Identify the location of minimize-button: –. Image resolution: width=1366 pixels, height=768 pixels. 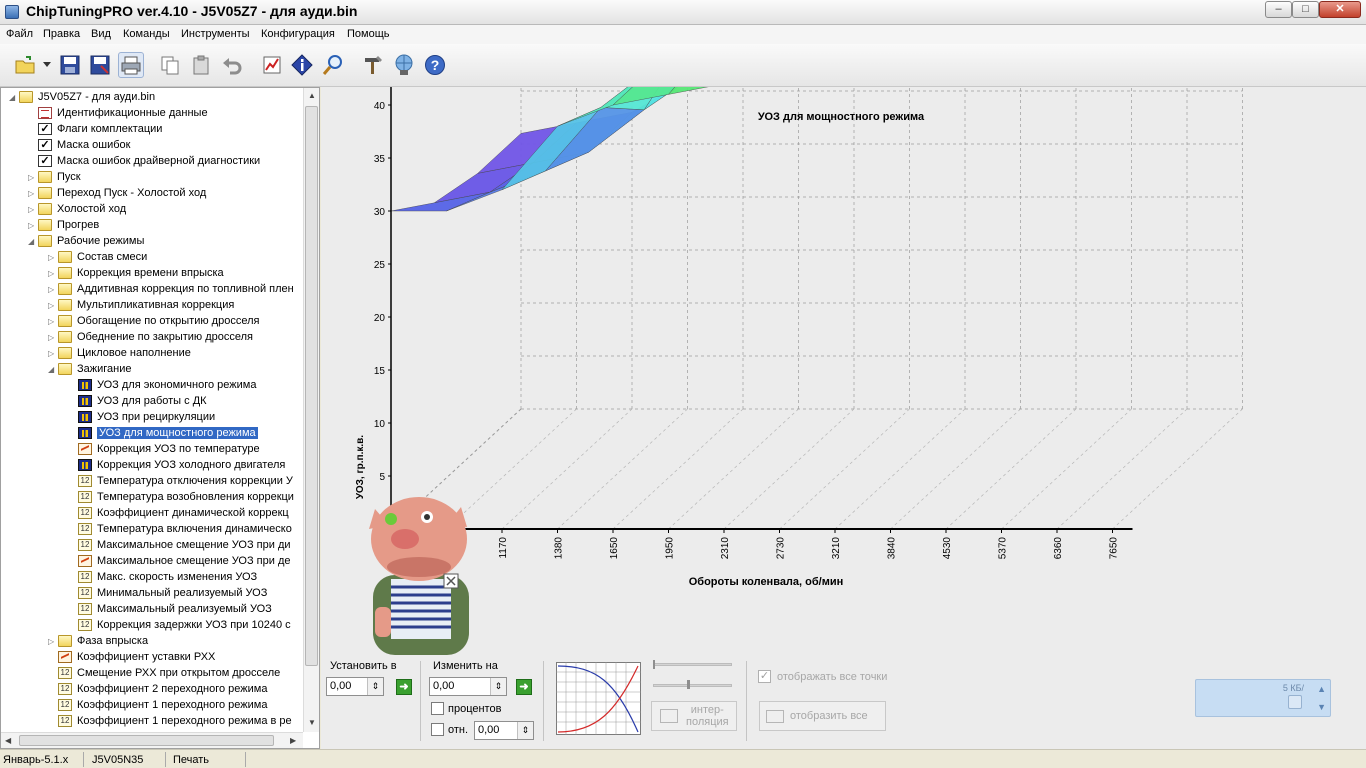
(1278, 9).